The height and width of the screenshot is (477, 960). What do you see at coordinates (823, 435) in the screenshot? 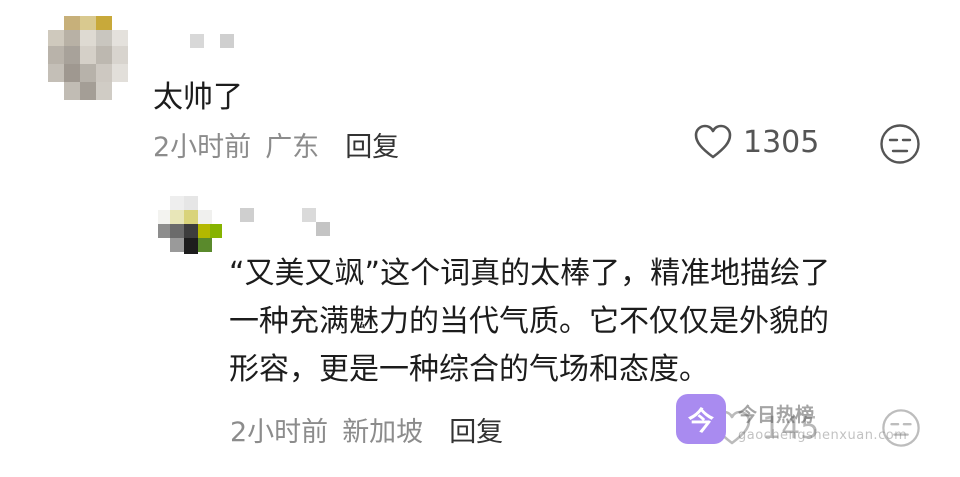
I see `watermark-url: gaochengshenxuan.com` at bounding box center [823, 435].